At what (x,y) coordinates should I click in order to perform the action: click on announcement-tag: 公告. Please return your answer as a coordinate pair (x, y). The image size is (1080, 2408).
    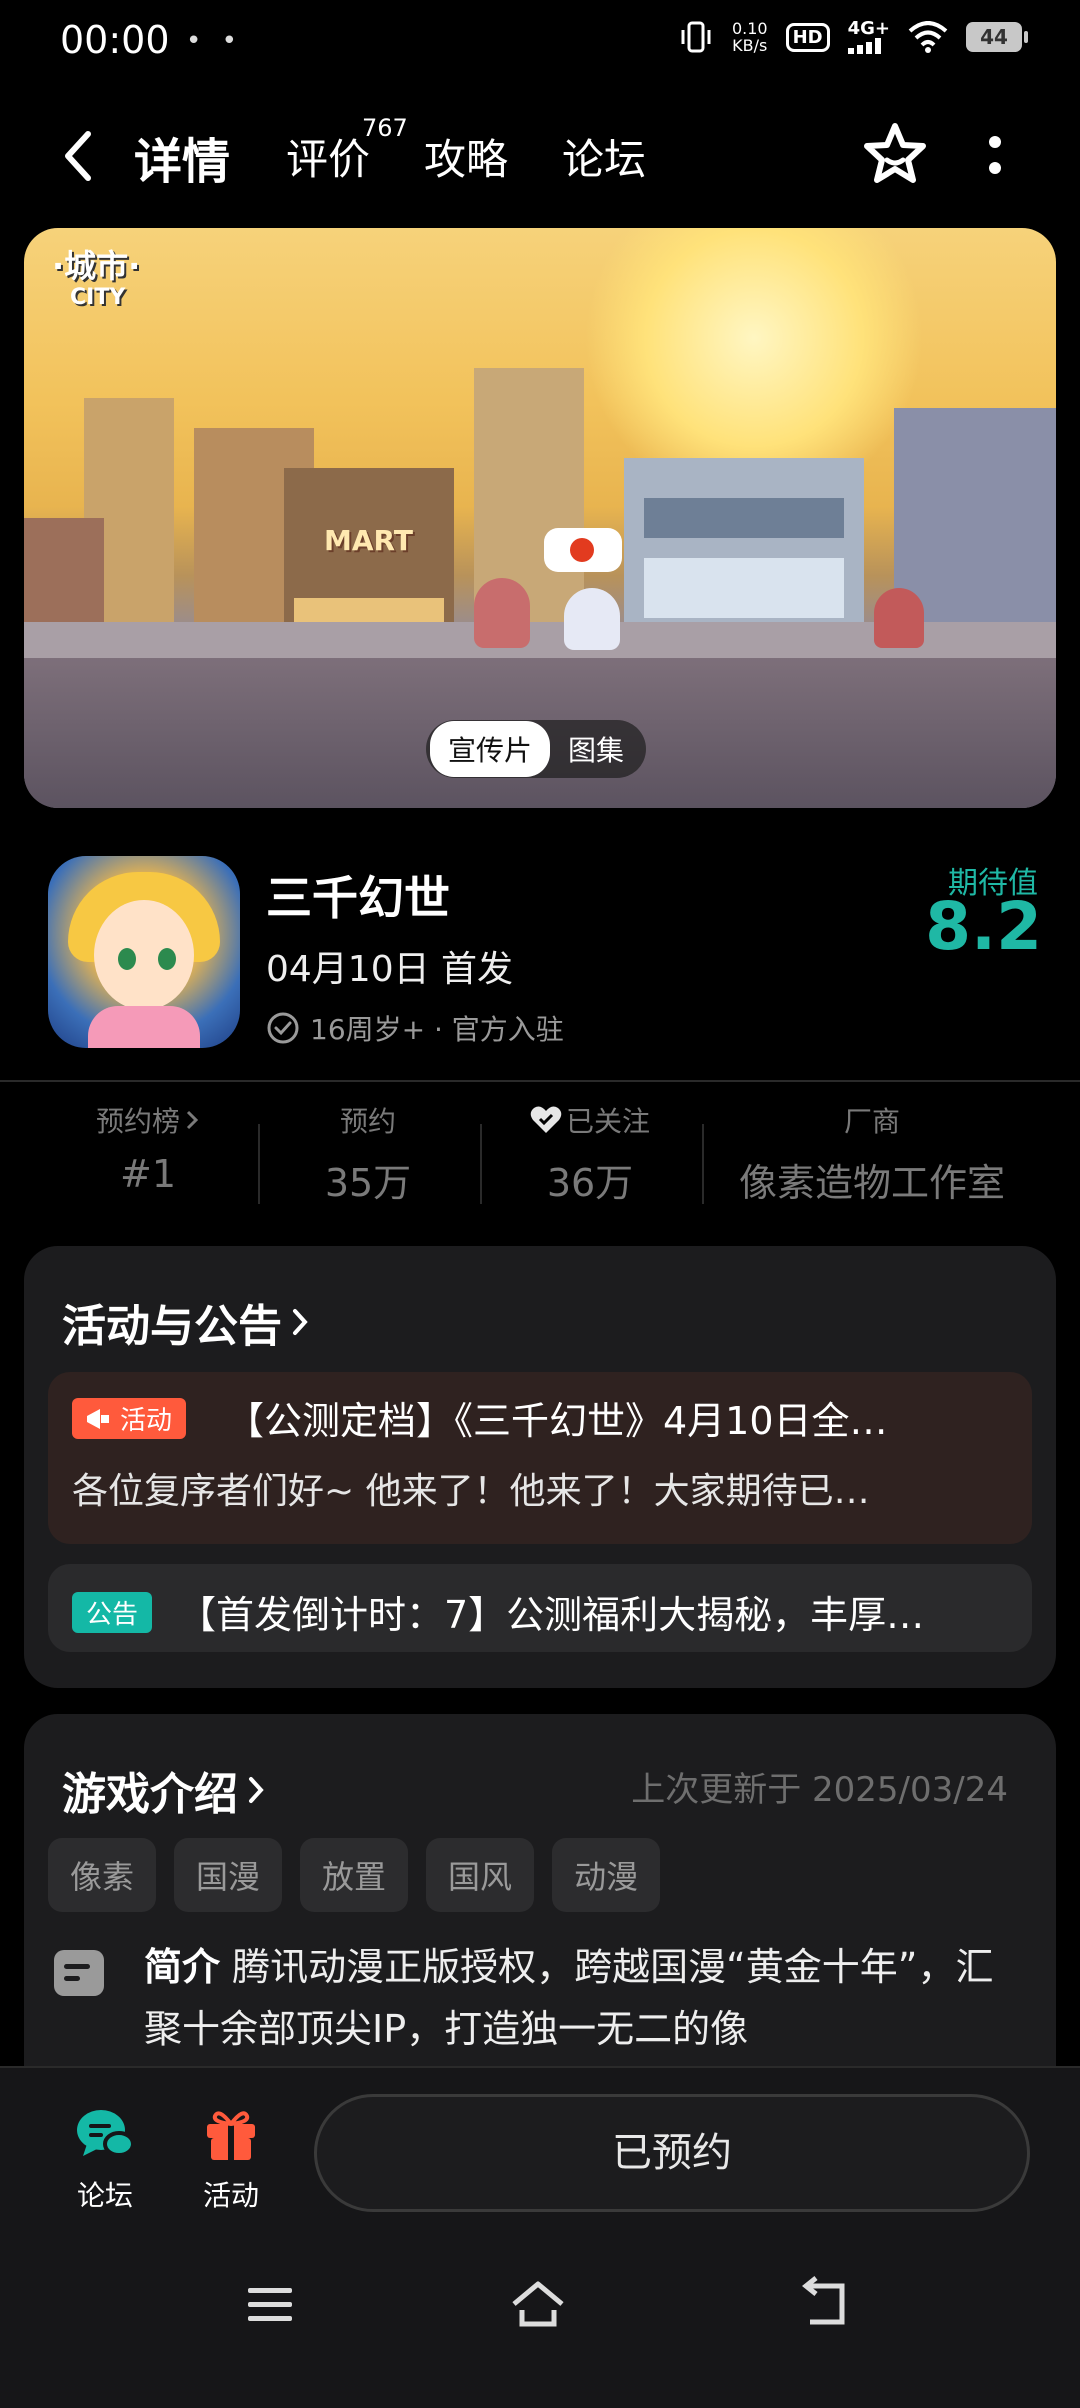
    Looking at the image, I should click on (112, 1612).